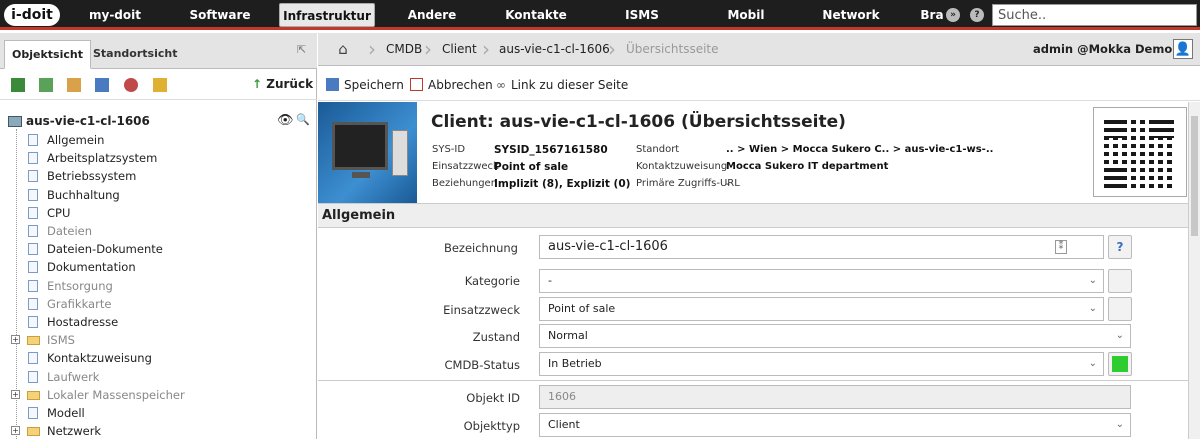  What do you see at coordinates (821, 309) in the screenshot?
I see `einsatz-select: Point of sale ⌄` at bounding box center [821, 309].